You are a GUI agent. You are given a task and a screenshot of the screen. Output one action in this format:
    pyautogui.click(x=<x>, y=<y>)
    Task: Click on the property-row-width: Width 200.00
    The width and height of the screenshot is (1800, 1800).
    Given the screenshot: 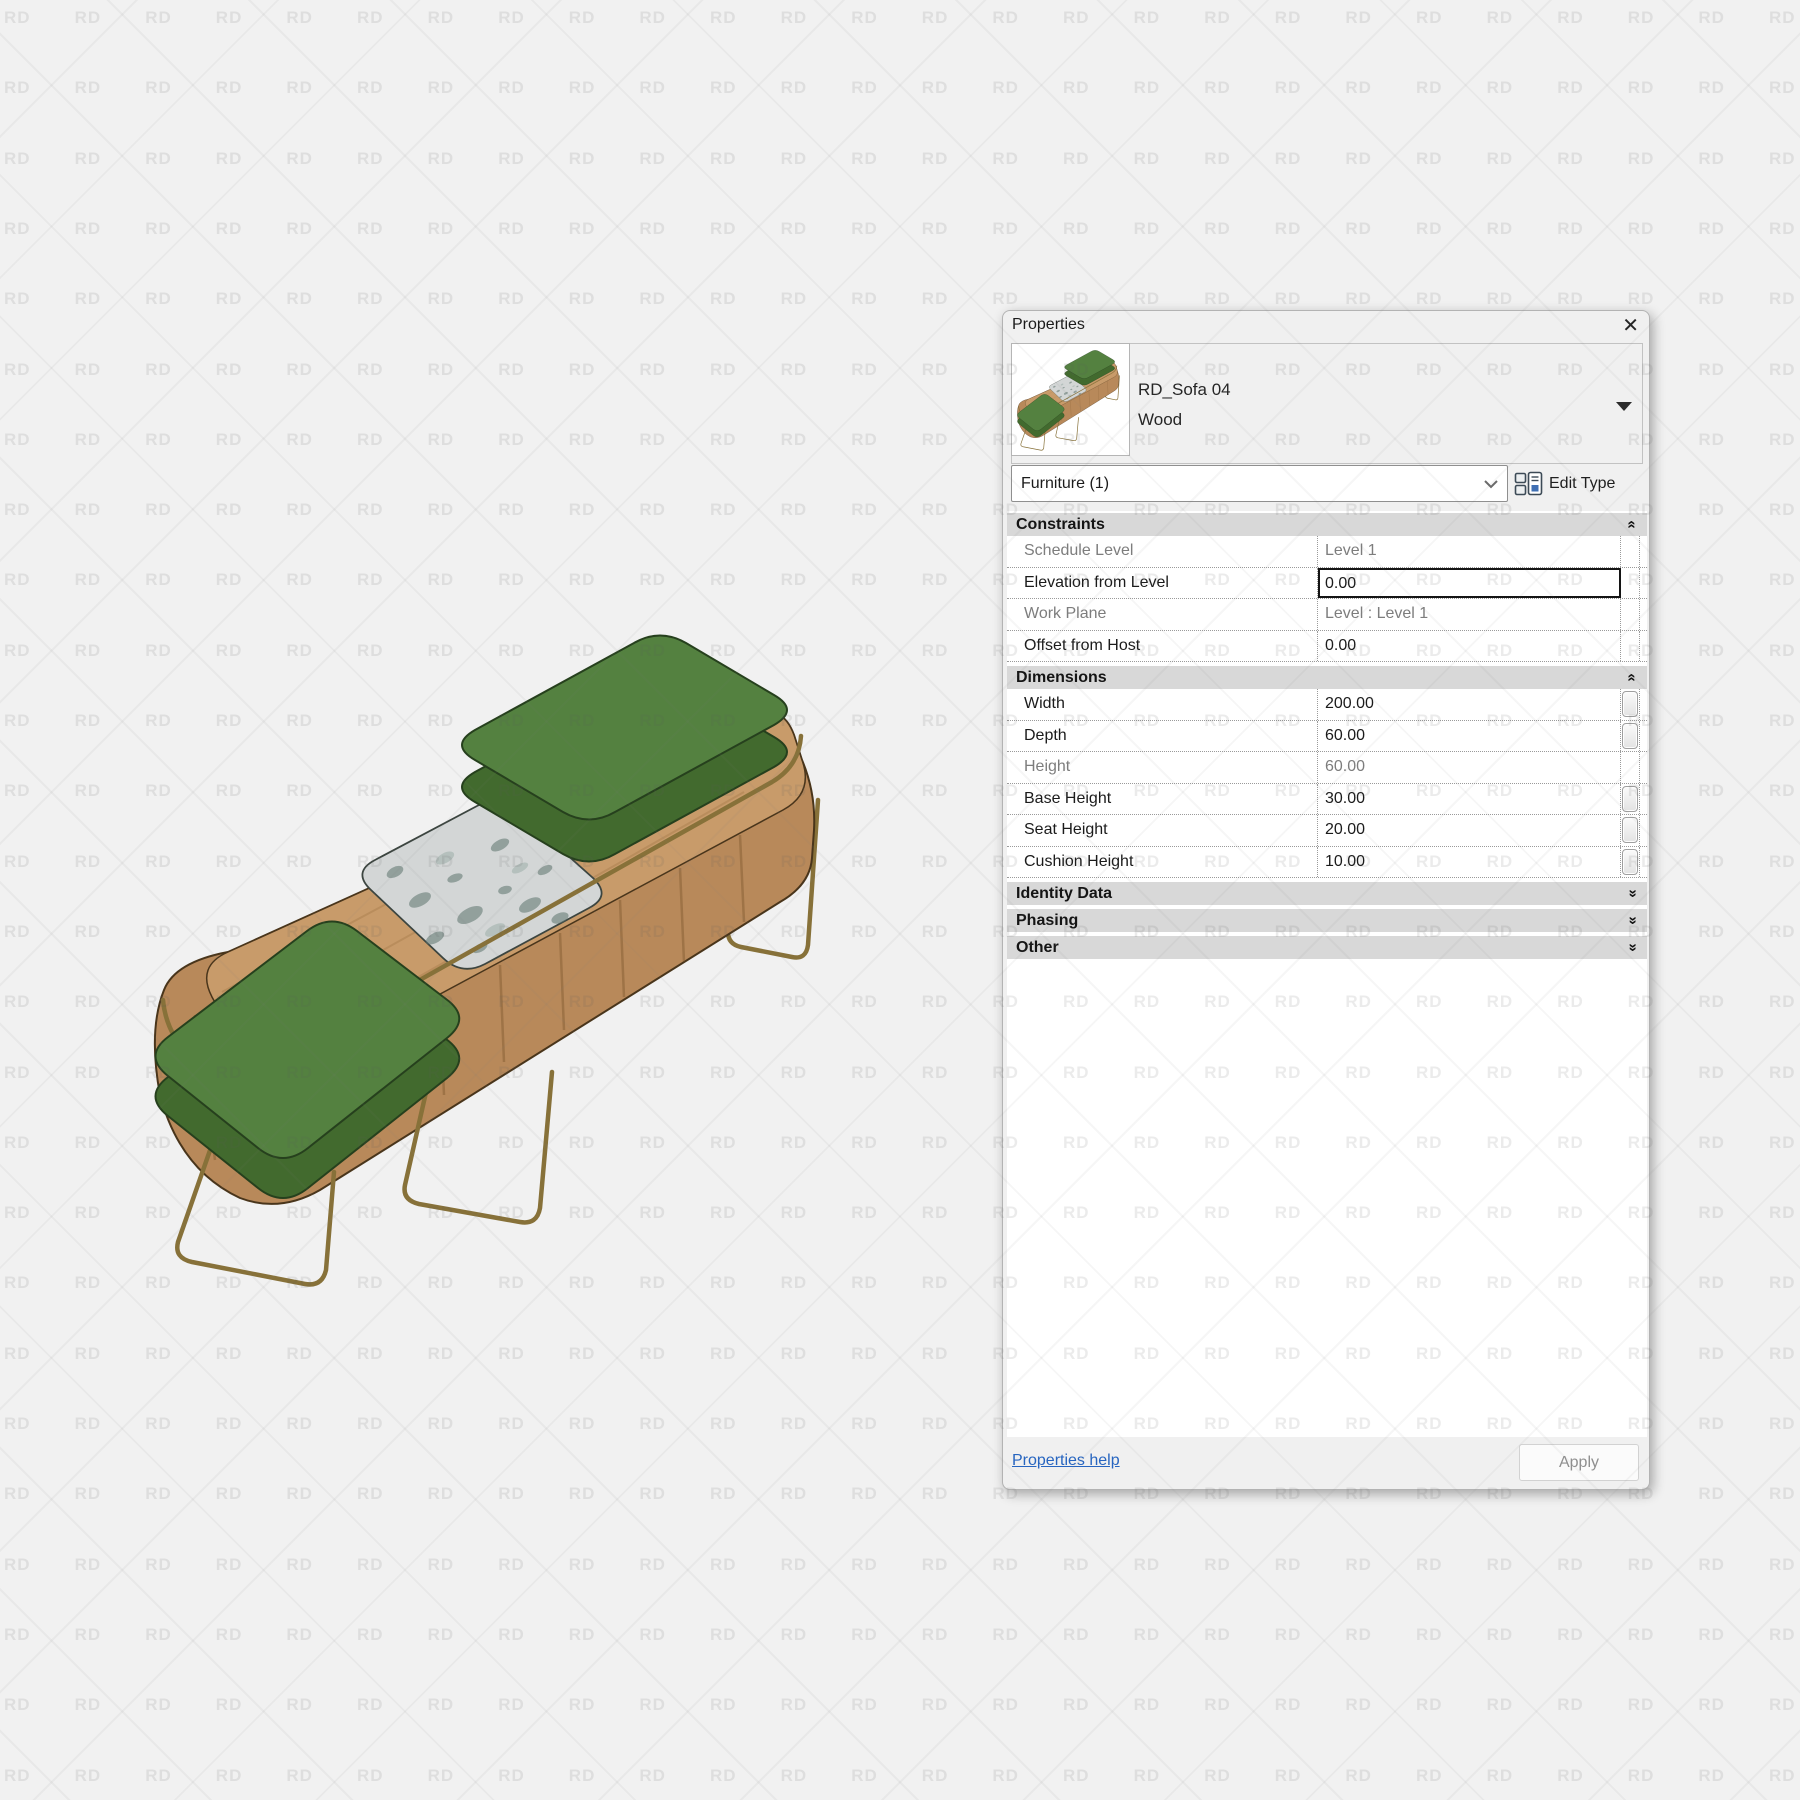 What is the action you would take?
    pyautogui.click(x=1327, y=705)
    